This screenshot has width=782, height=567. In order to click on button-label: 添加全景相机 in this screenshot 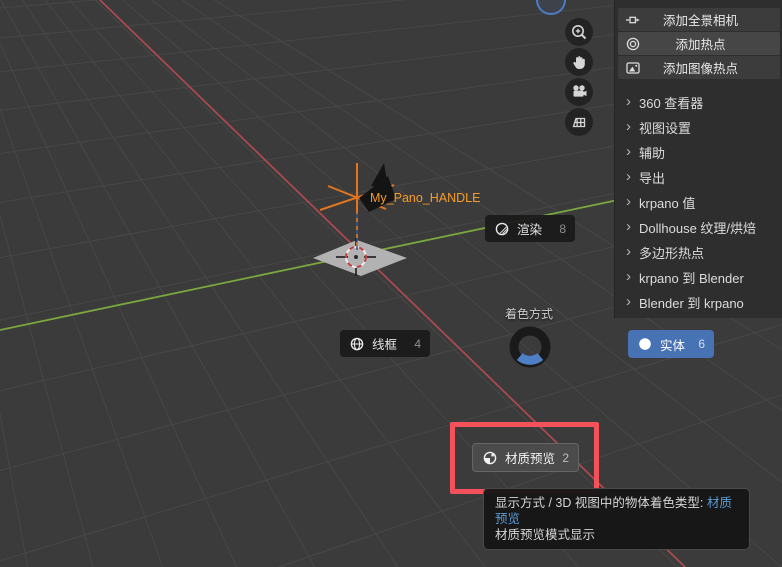, I will do `click(700, 21)`.